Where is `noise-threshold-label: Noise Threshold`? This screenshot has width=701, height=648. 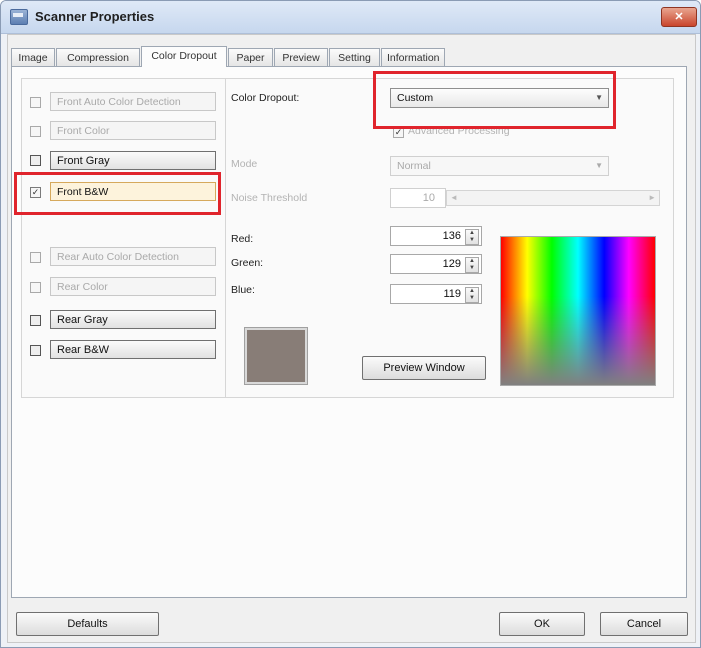 noise-threshold-label: Noise Threshold is located at coordinates (269, 198).